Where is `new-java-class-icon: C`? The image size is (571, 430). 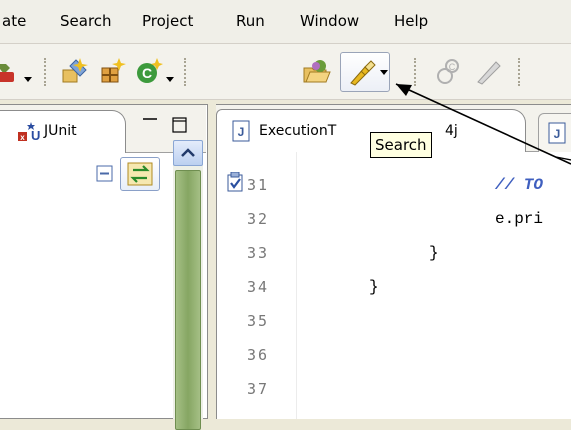 new-java-class-icon: C is located at coordinates (149, 71).